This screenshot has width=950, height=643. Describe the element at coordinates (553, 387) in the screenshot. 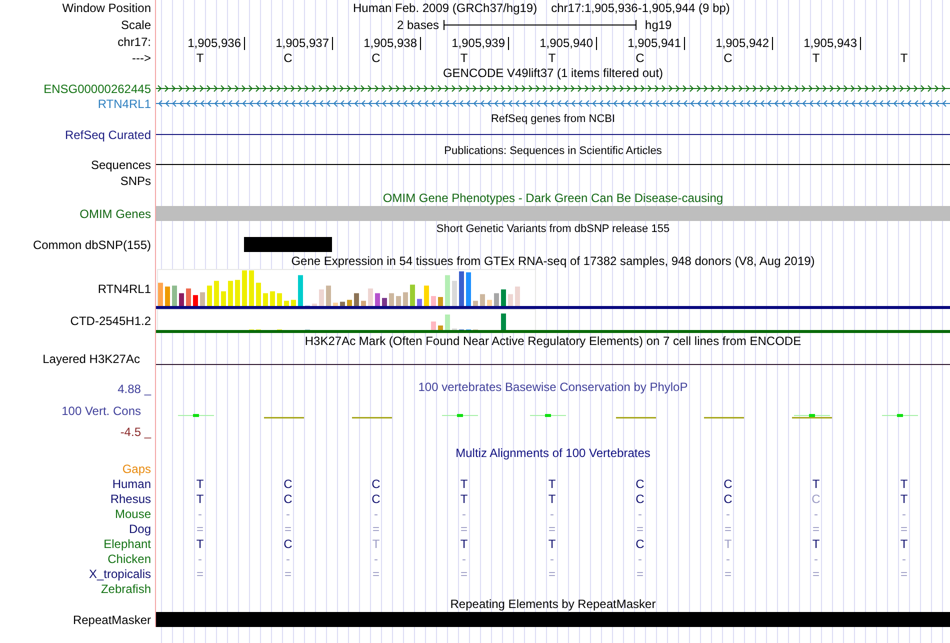

I see `track-title: 100 vertebrates Basewise Conservation by PhyloP` at that location.